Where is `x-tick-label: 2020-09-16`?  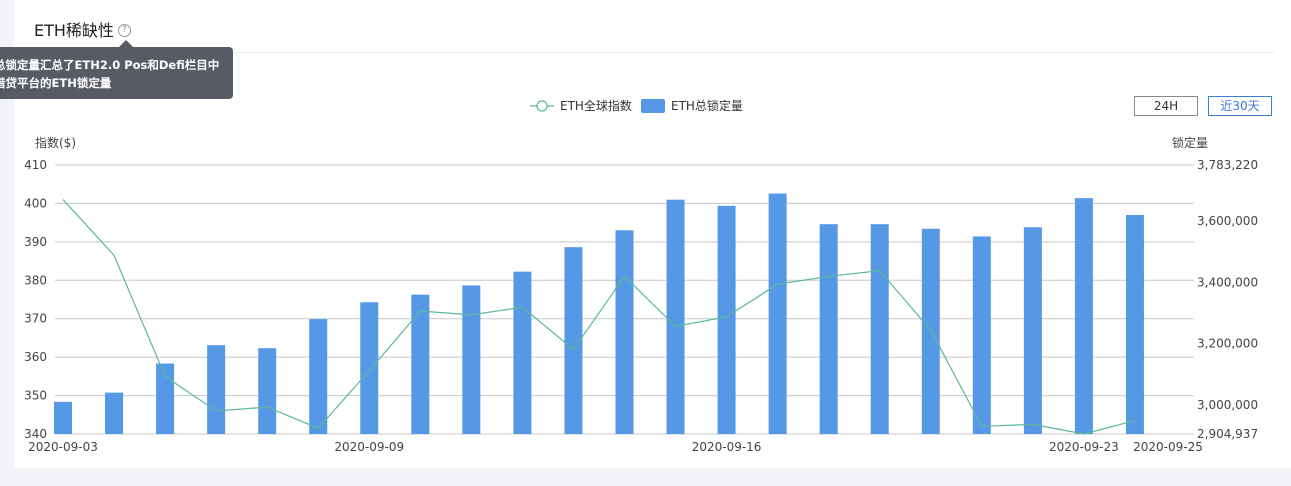 x-tick-label: 2020-09-16 is located at coordinates (727, 447).